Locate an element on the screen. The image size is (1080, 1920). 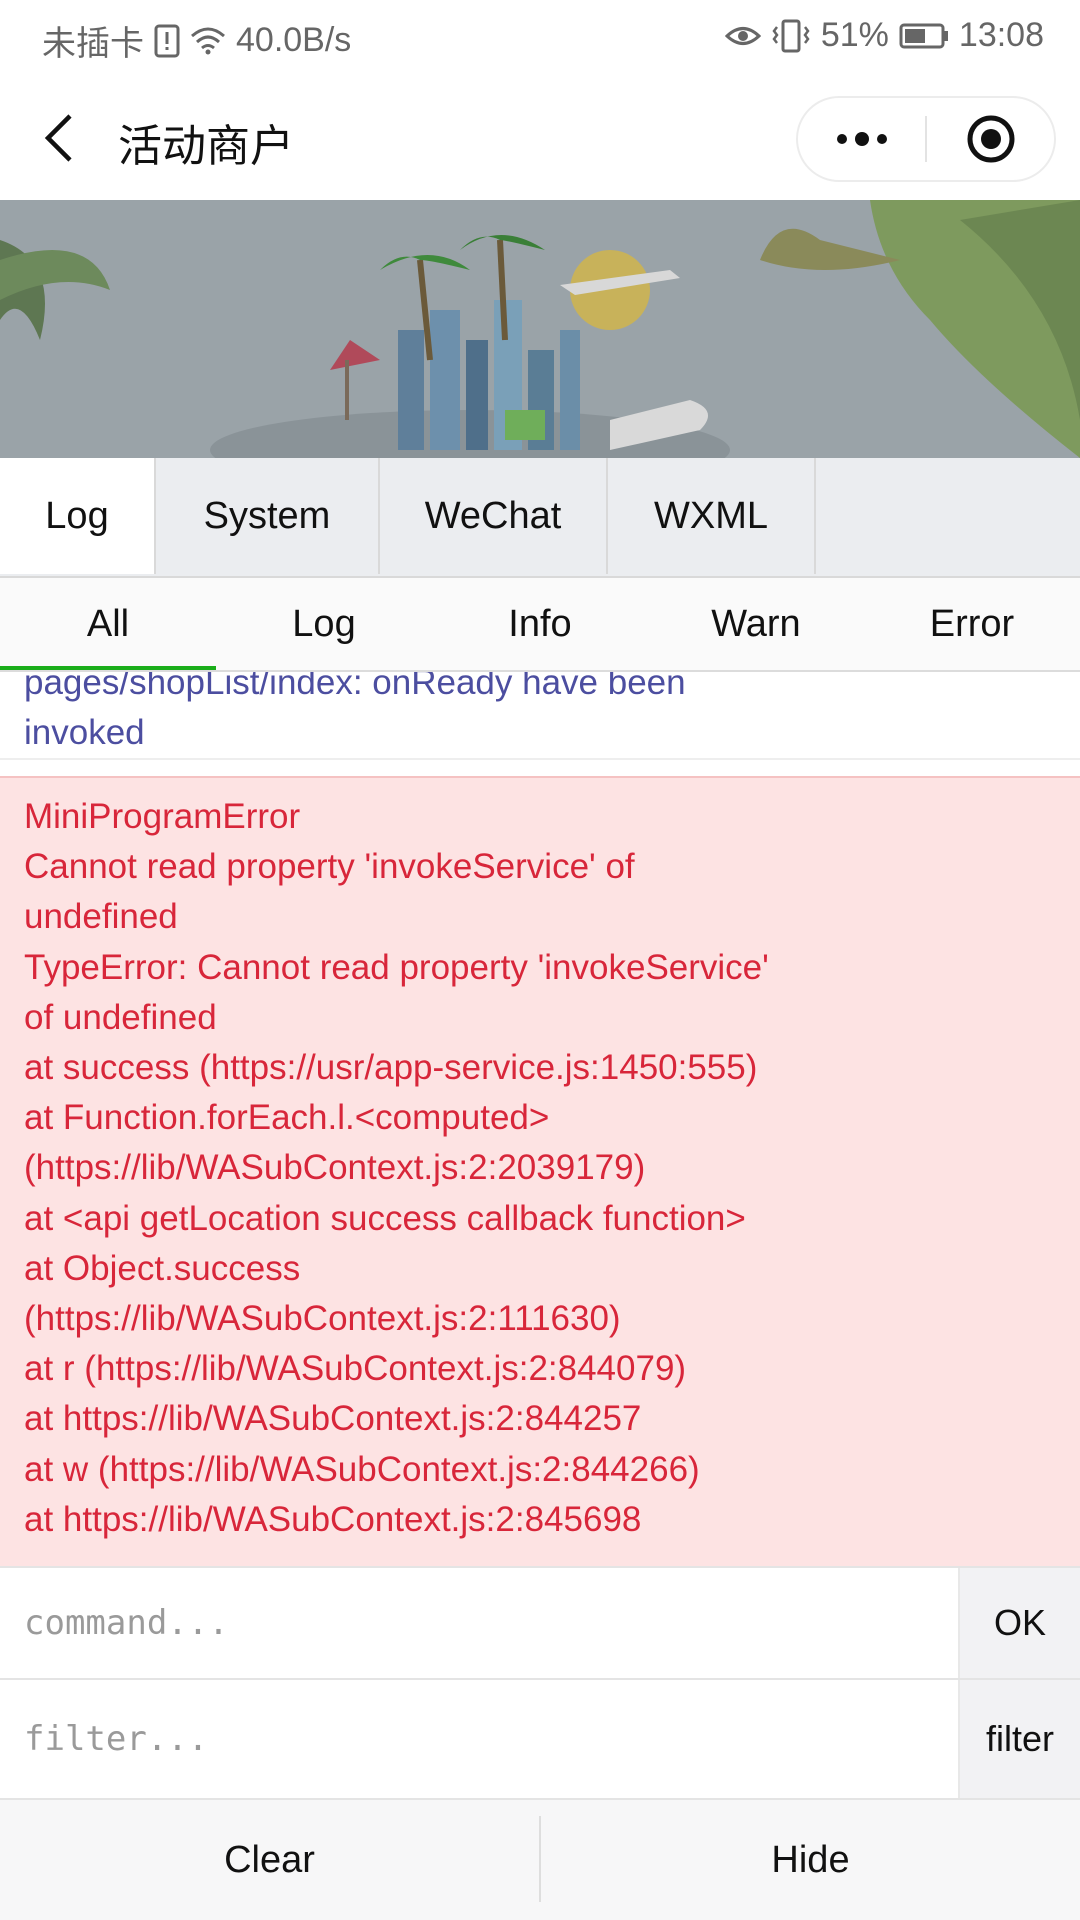
vconsole-bottom-bar: Clear Hide is located at coordinates (540, 1860).